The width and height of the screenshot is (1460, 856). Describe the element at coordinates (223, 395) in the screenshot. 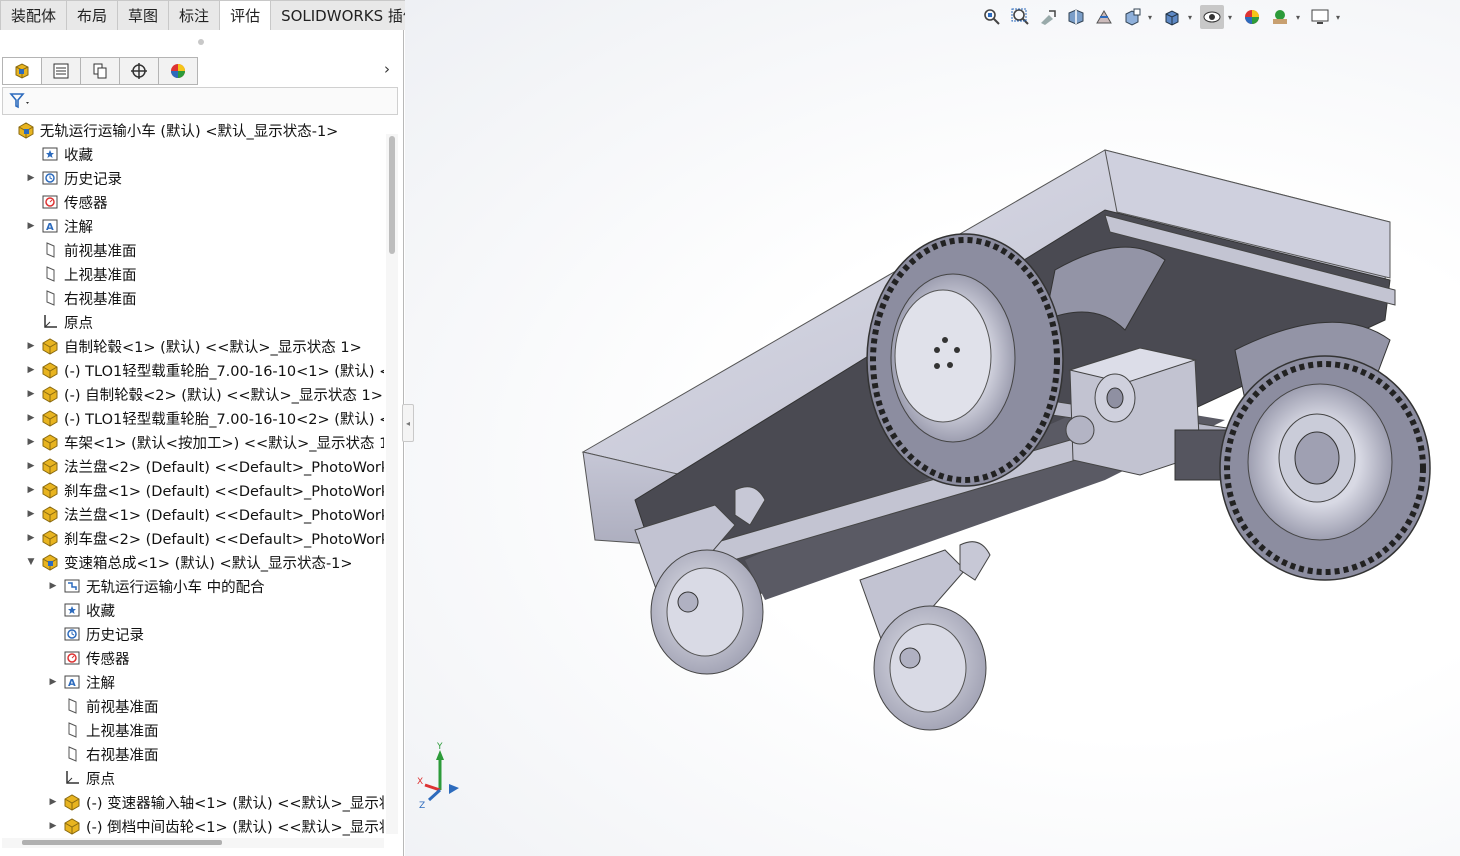

I see `tree-item-label: (-) 自制轮毂<2> (默认) <<默认>_显示状态 1>` at that location.